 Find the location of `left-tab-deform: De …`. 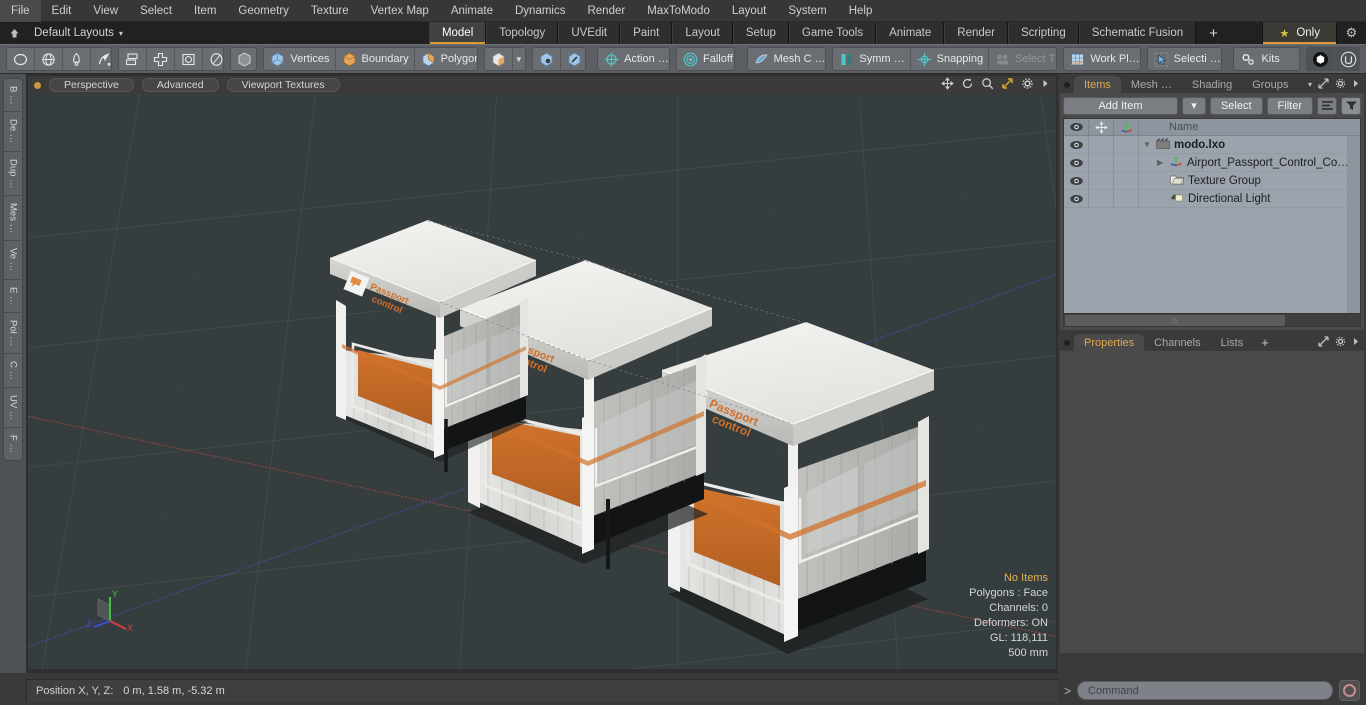

left-tab-deform: De … is located at coordinates (13, 132).